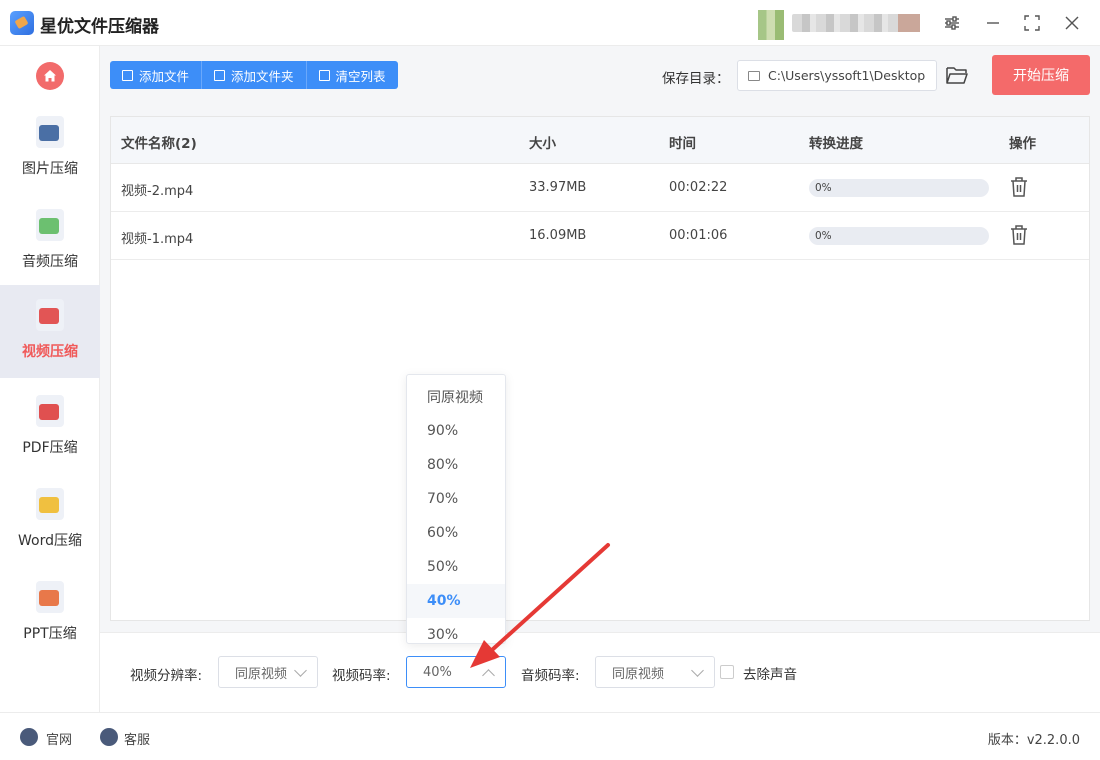  What do you see at coordinates (993, 23) in the screenshot?
I see `minimize-icon` at bounding box center [993, 23].